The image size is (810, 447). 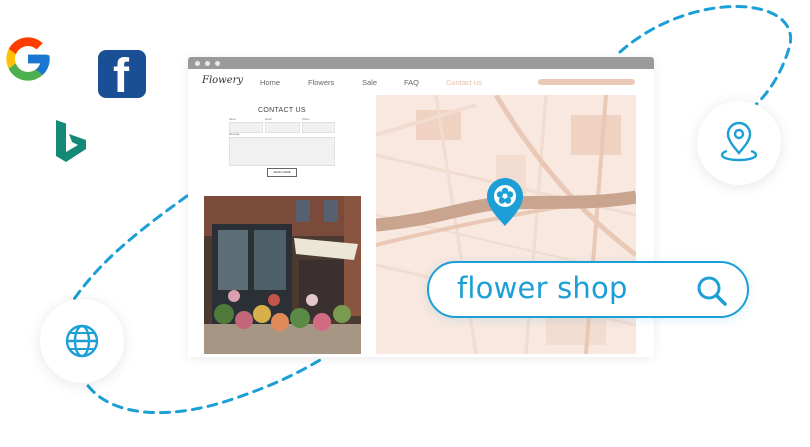 I want to click on phone-field, so click(x=318, y=127).